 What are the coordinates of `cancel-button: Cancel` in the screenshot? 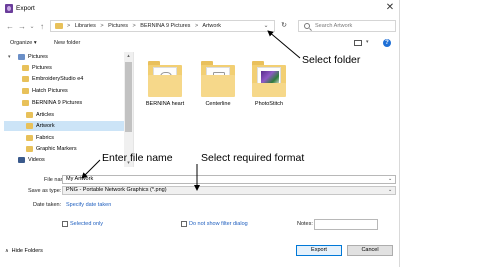 It's located at (370, 250).